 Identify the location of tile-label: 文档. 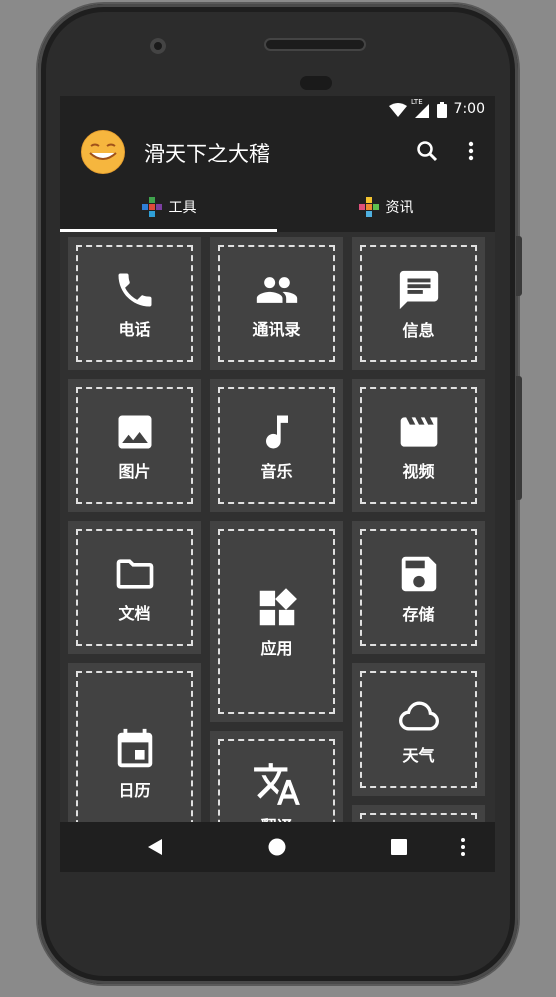
(134, 613).